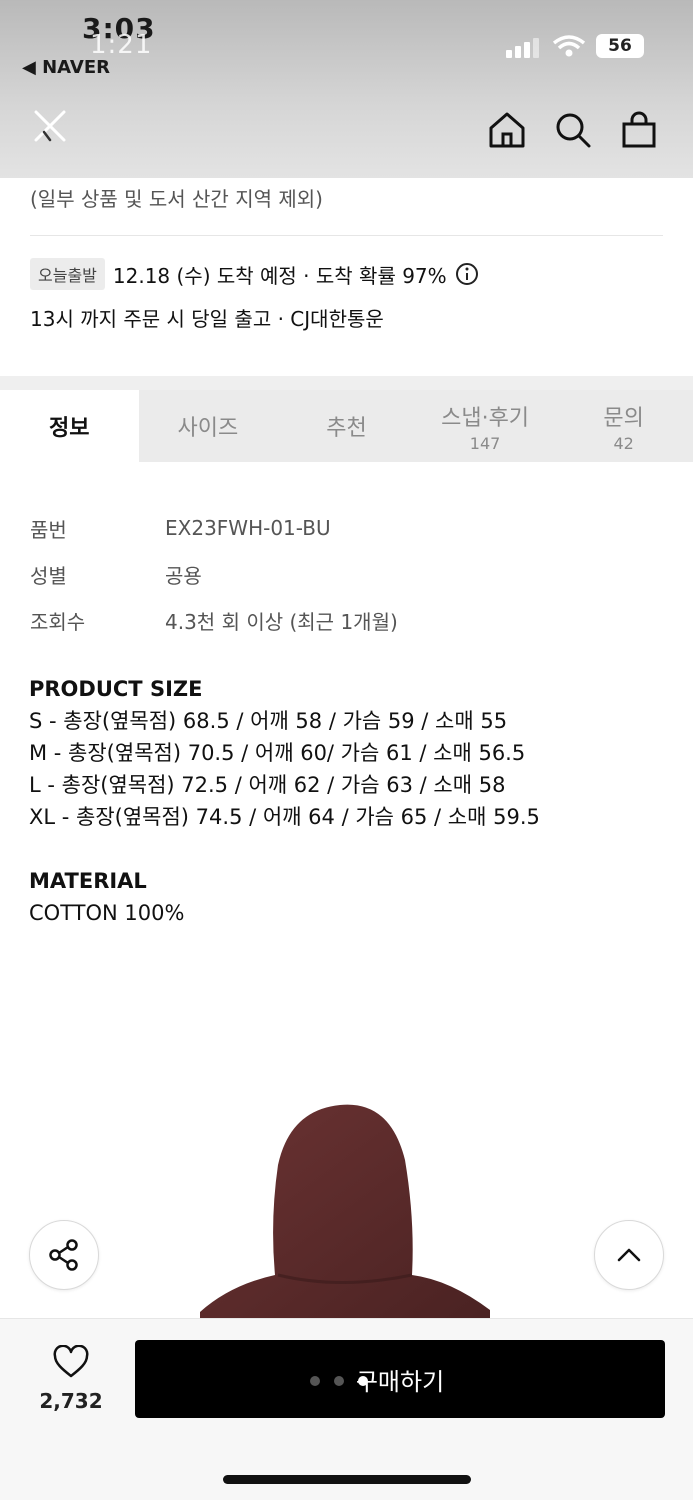 The image size is (693, 1500). Describe the element at coordinates (569, 46) in the screenshot. I see `wifi-icon` at that location.